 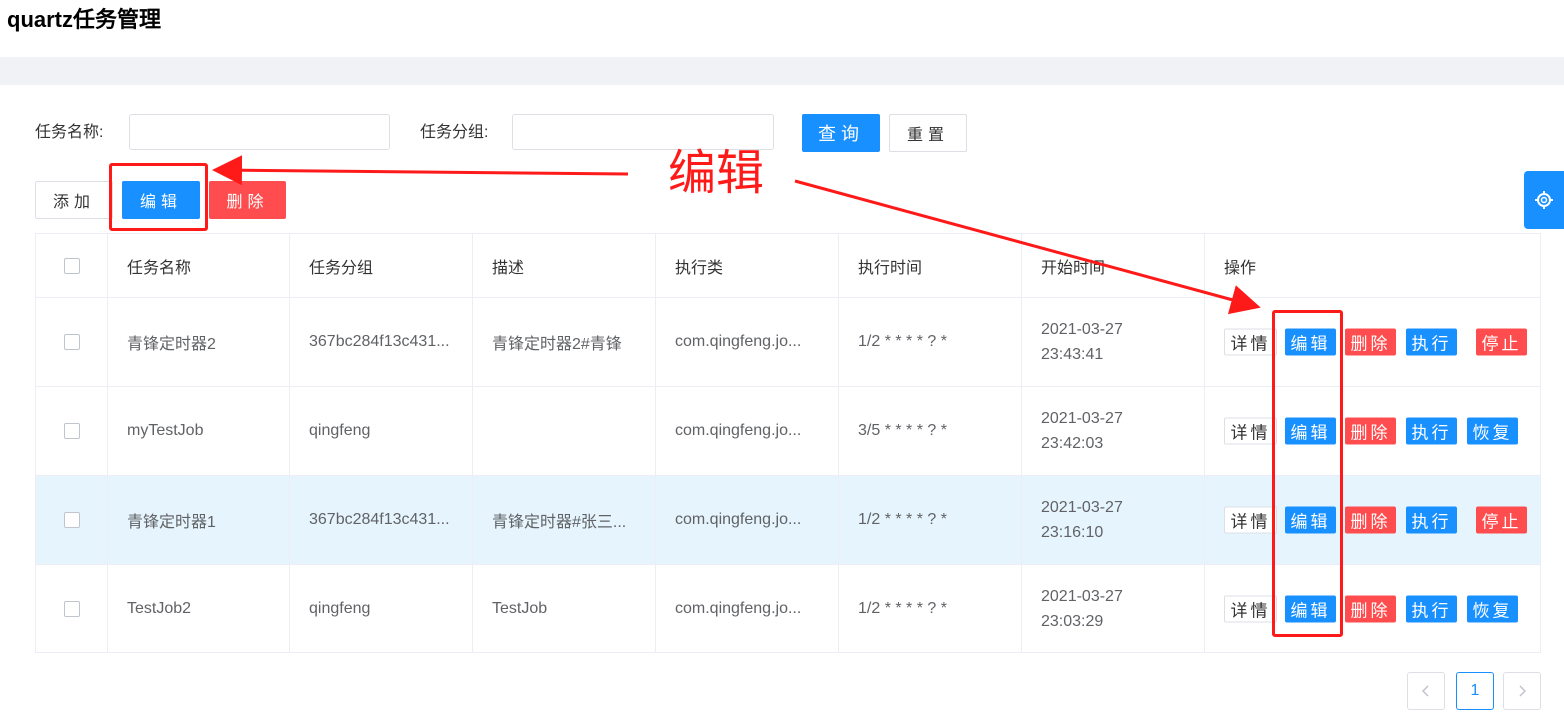 I want to click on arrow-to-row-edit, so click(x=1027, y=247).